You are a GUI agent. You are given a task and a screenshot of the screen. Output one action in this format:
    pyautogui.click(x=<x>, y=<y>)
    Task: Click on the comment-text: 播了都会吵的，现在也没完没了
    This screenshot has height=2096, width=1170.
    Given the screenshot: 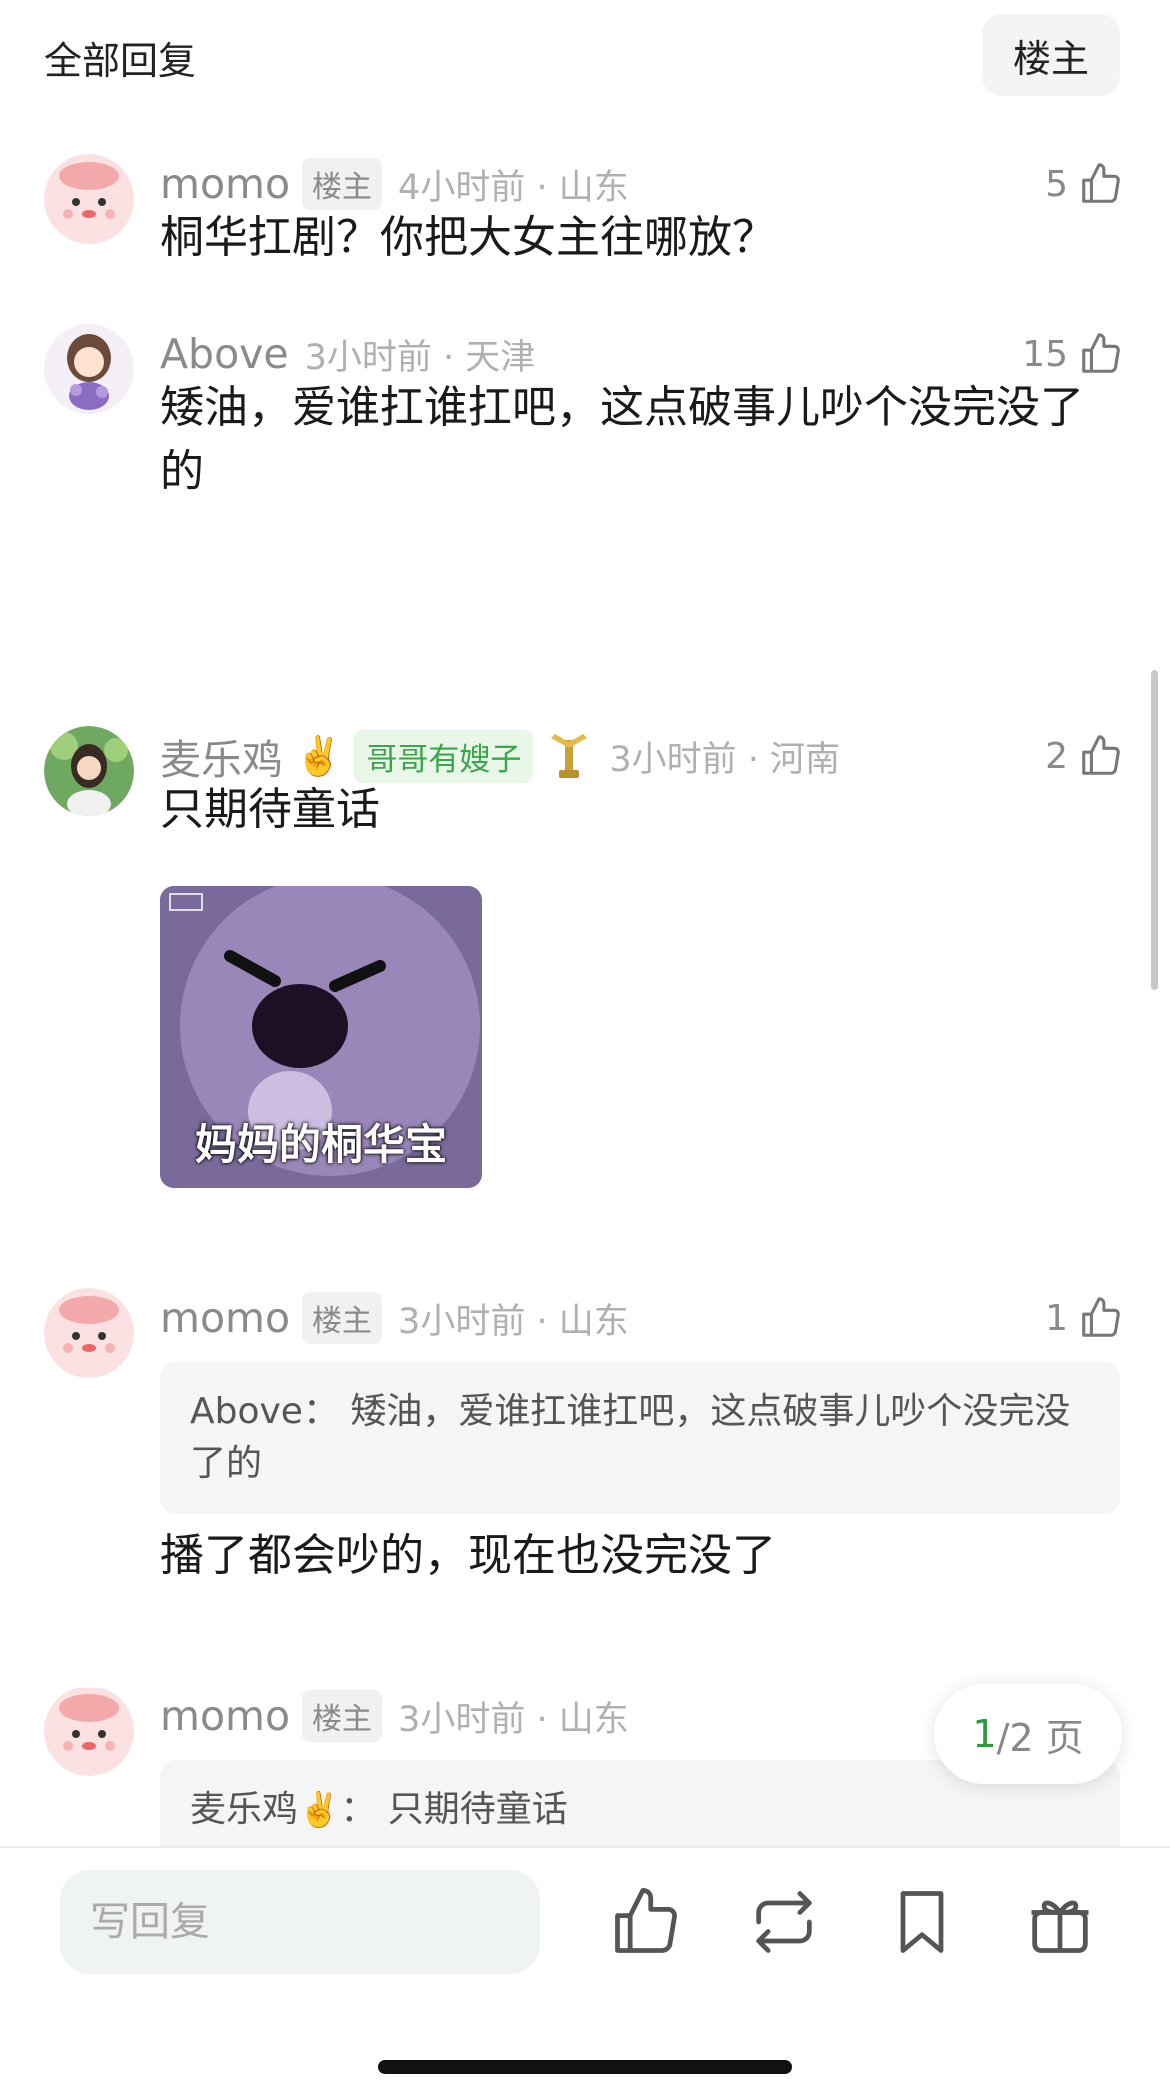 What is the action you would take?
    pyautogui.click(x=468, y=1555)
    